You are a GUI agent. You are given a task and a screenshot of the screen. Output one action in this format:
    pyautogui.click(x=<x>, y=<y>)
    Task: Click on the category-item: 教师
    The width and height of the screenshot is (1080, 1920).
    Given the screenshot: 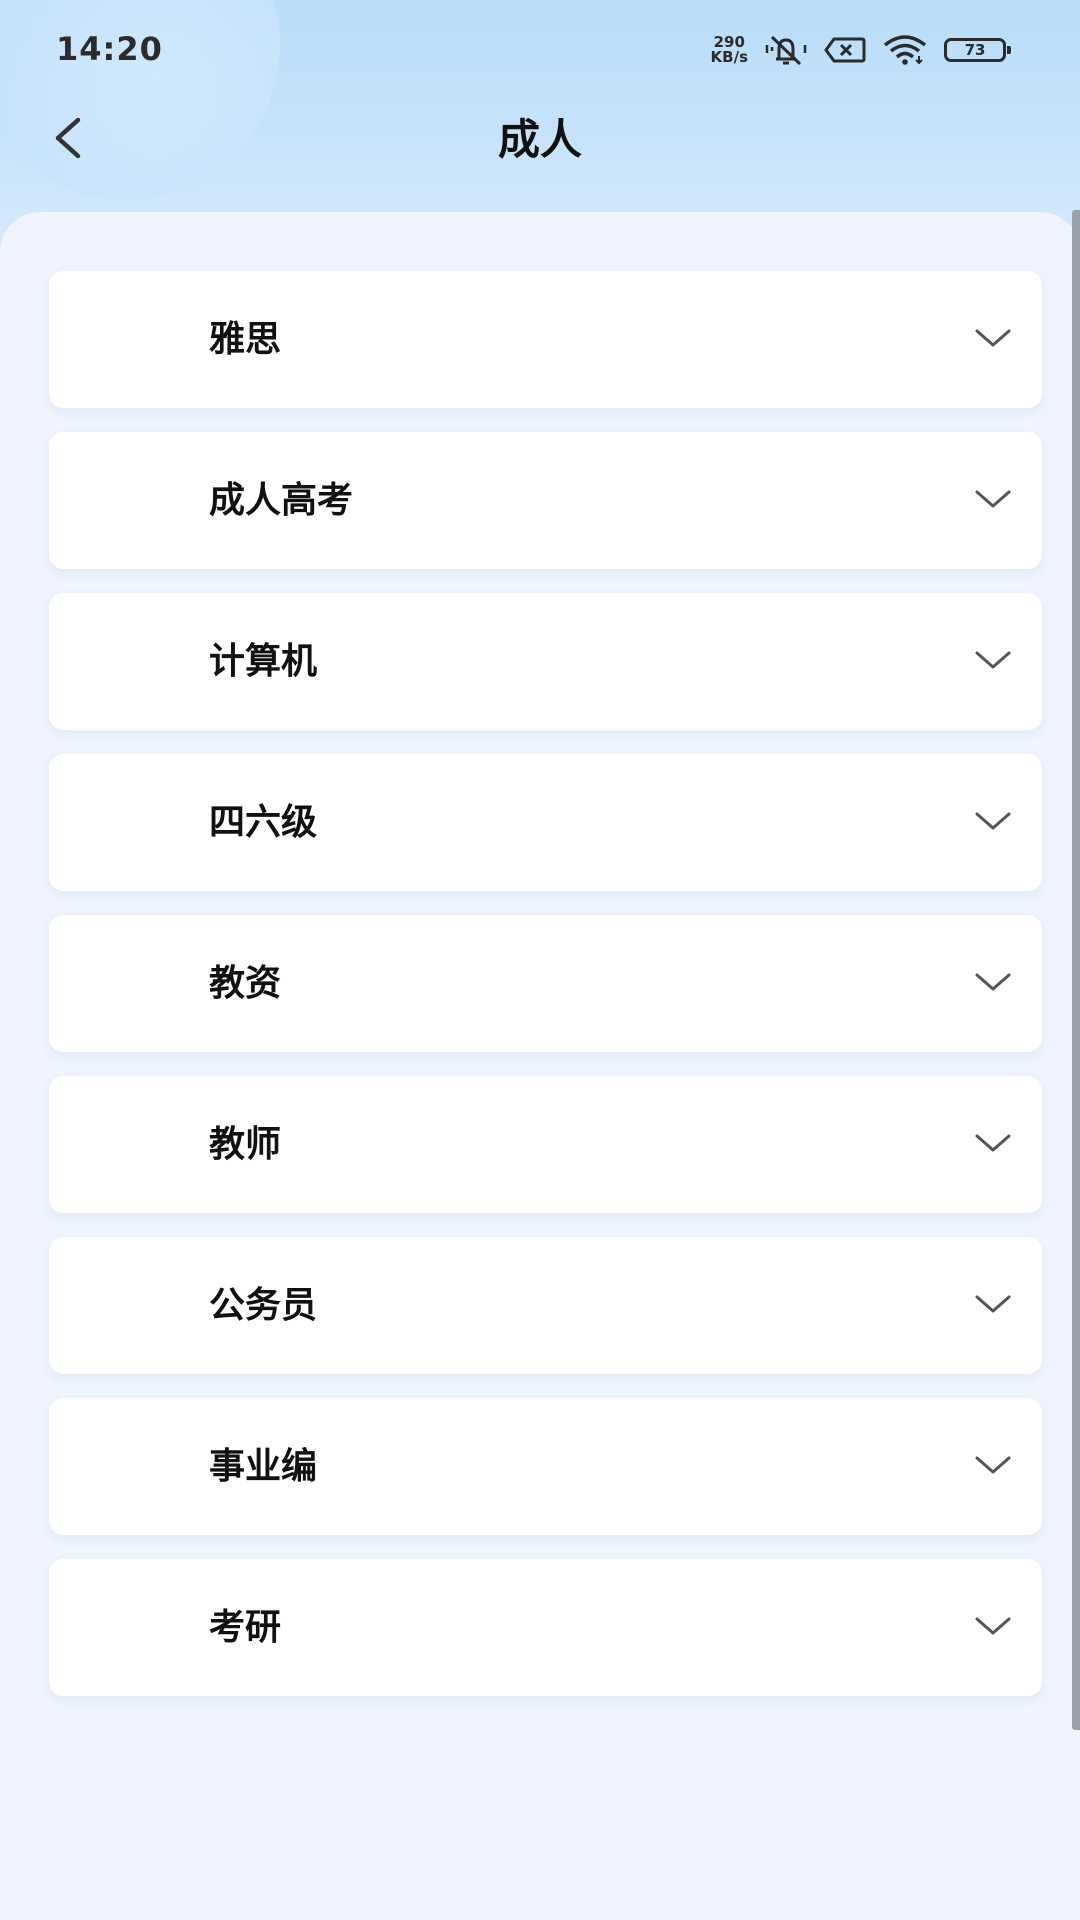 What is the action you would take?
    pyautogui.click(x=545, y=1144)
    